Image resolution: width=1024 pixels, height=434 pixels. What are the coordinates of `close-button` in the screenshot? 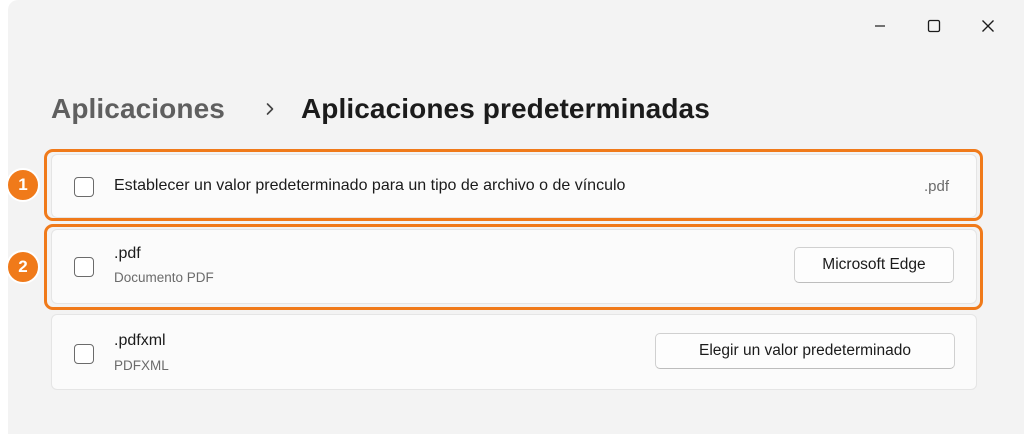 It's located at (988, 26).